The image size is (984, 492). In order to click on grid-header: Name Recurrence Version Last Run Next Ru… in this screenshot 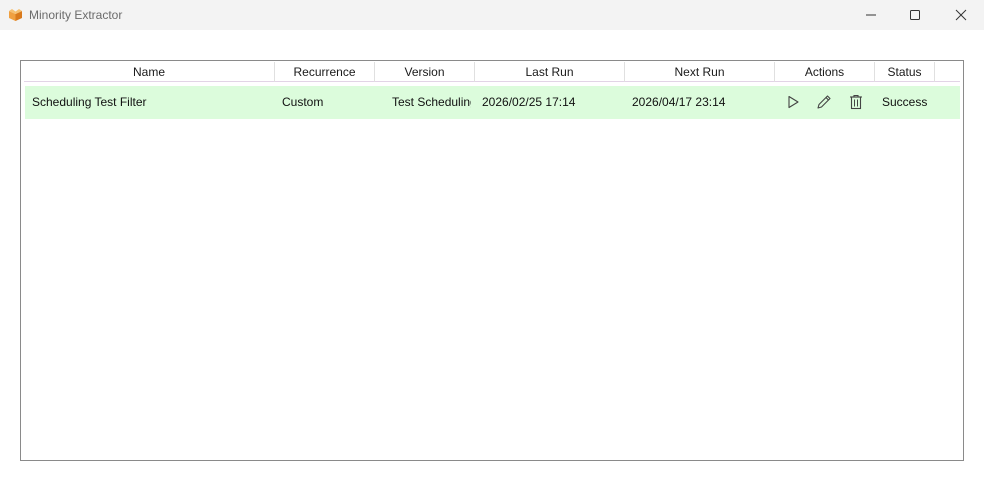, I will do `click(492, 72)`.